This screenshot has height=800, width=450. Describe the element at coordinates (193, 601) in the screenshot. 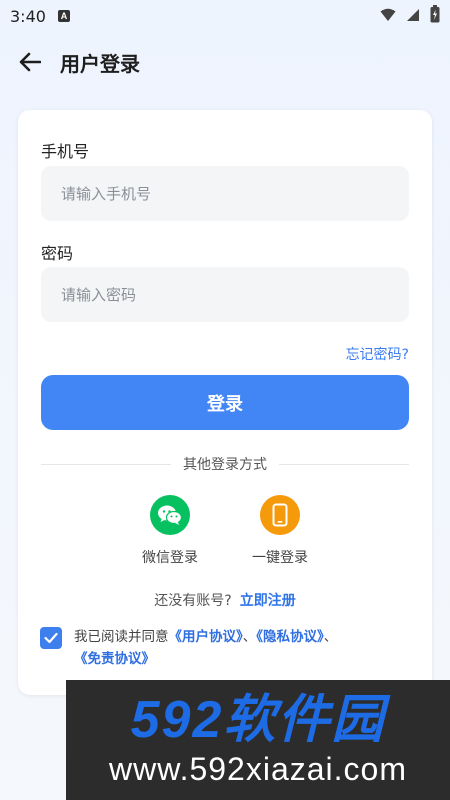

I see `register-question: 还没有账号?` at that location.